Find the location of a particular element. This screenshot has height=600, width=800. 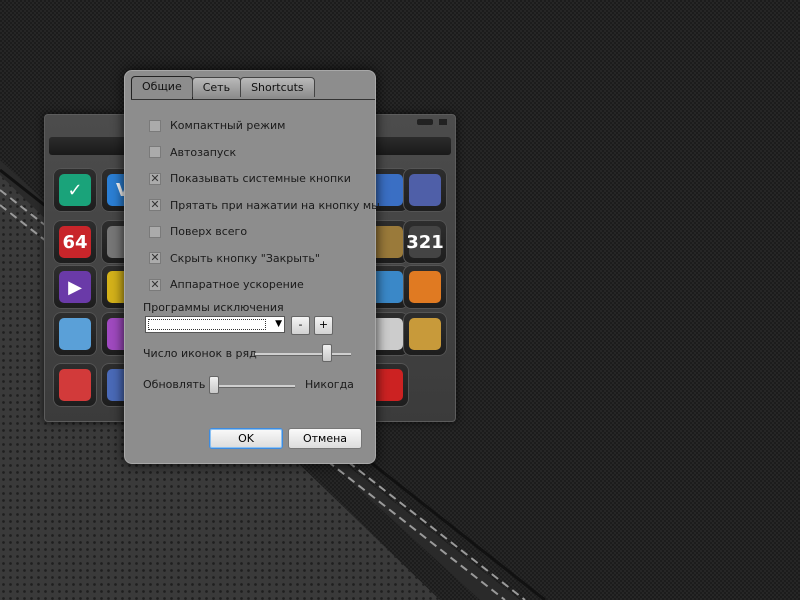

icons-per-row-track is located at coordinates (303, 354).